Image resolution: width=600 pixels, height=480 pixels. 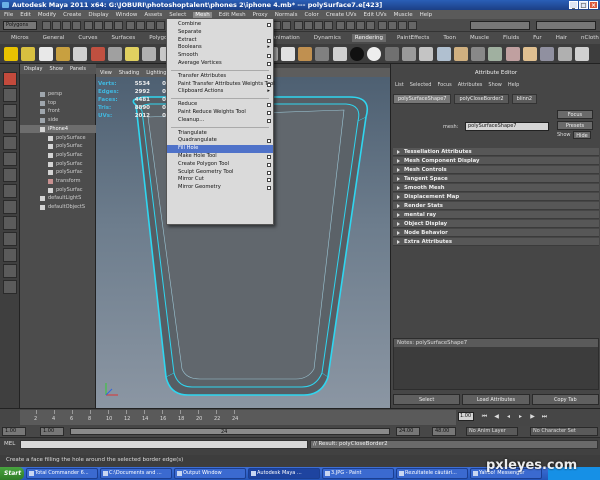 I want to click on outliner-item: polySurface, so click(x=58, y=138).